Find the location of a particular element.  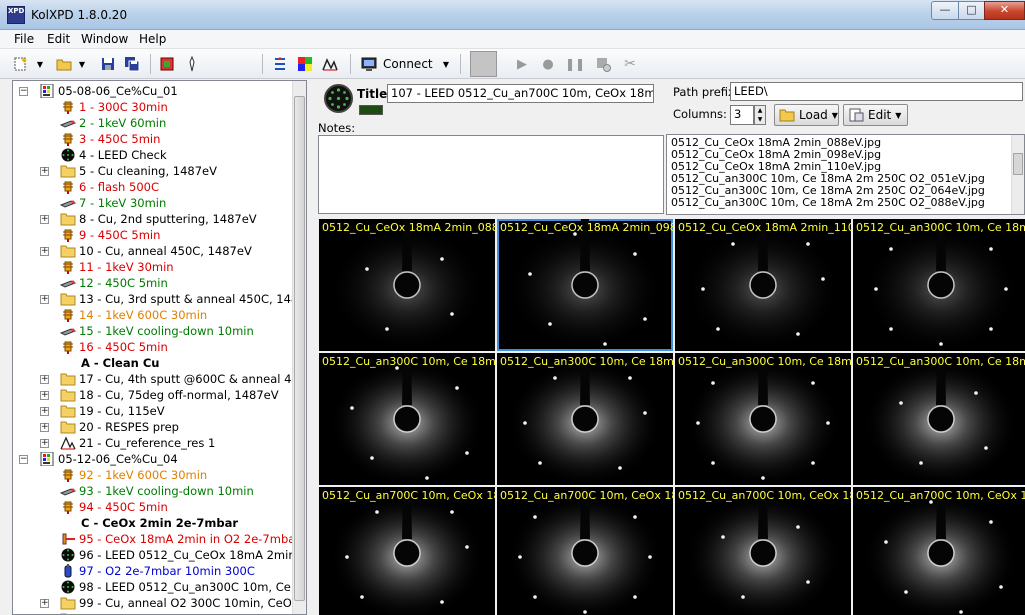

open-folder-icon is located at coordinates (64, 64).